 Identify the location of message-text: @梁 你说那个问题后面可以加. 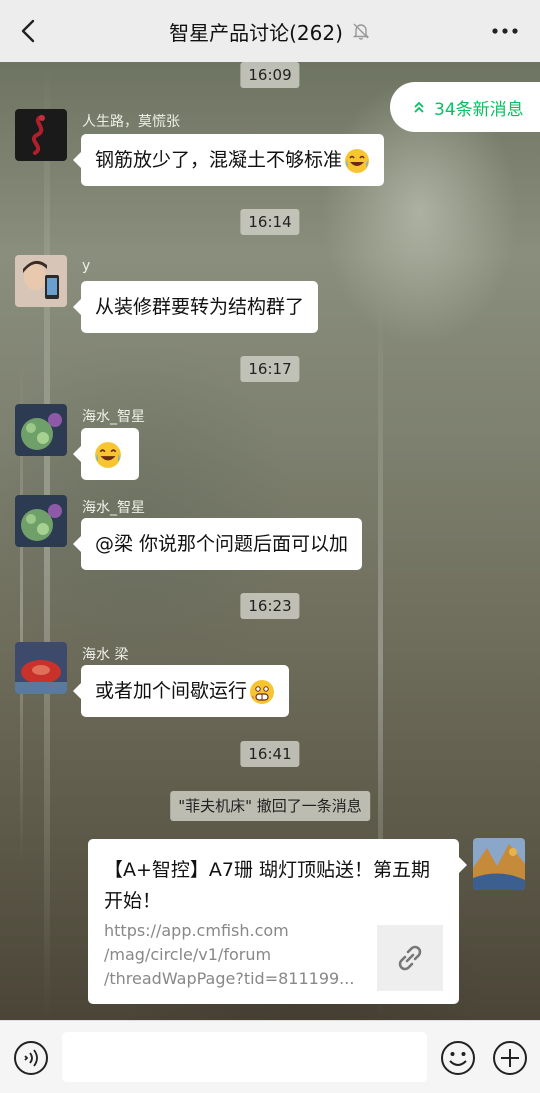
(222, 544).